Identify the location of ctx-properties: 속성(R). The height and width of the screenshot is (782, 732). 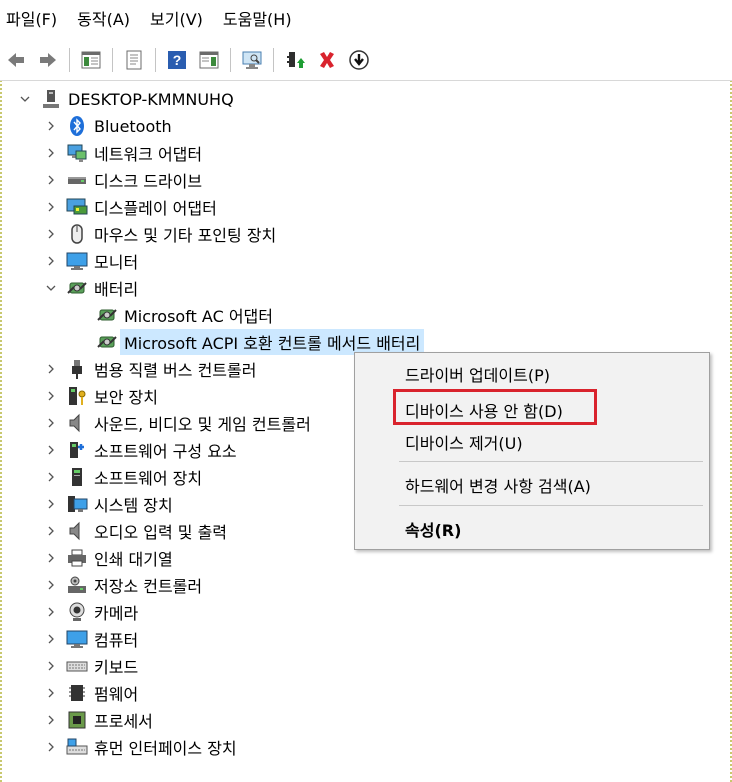
(433, 529).